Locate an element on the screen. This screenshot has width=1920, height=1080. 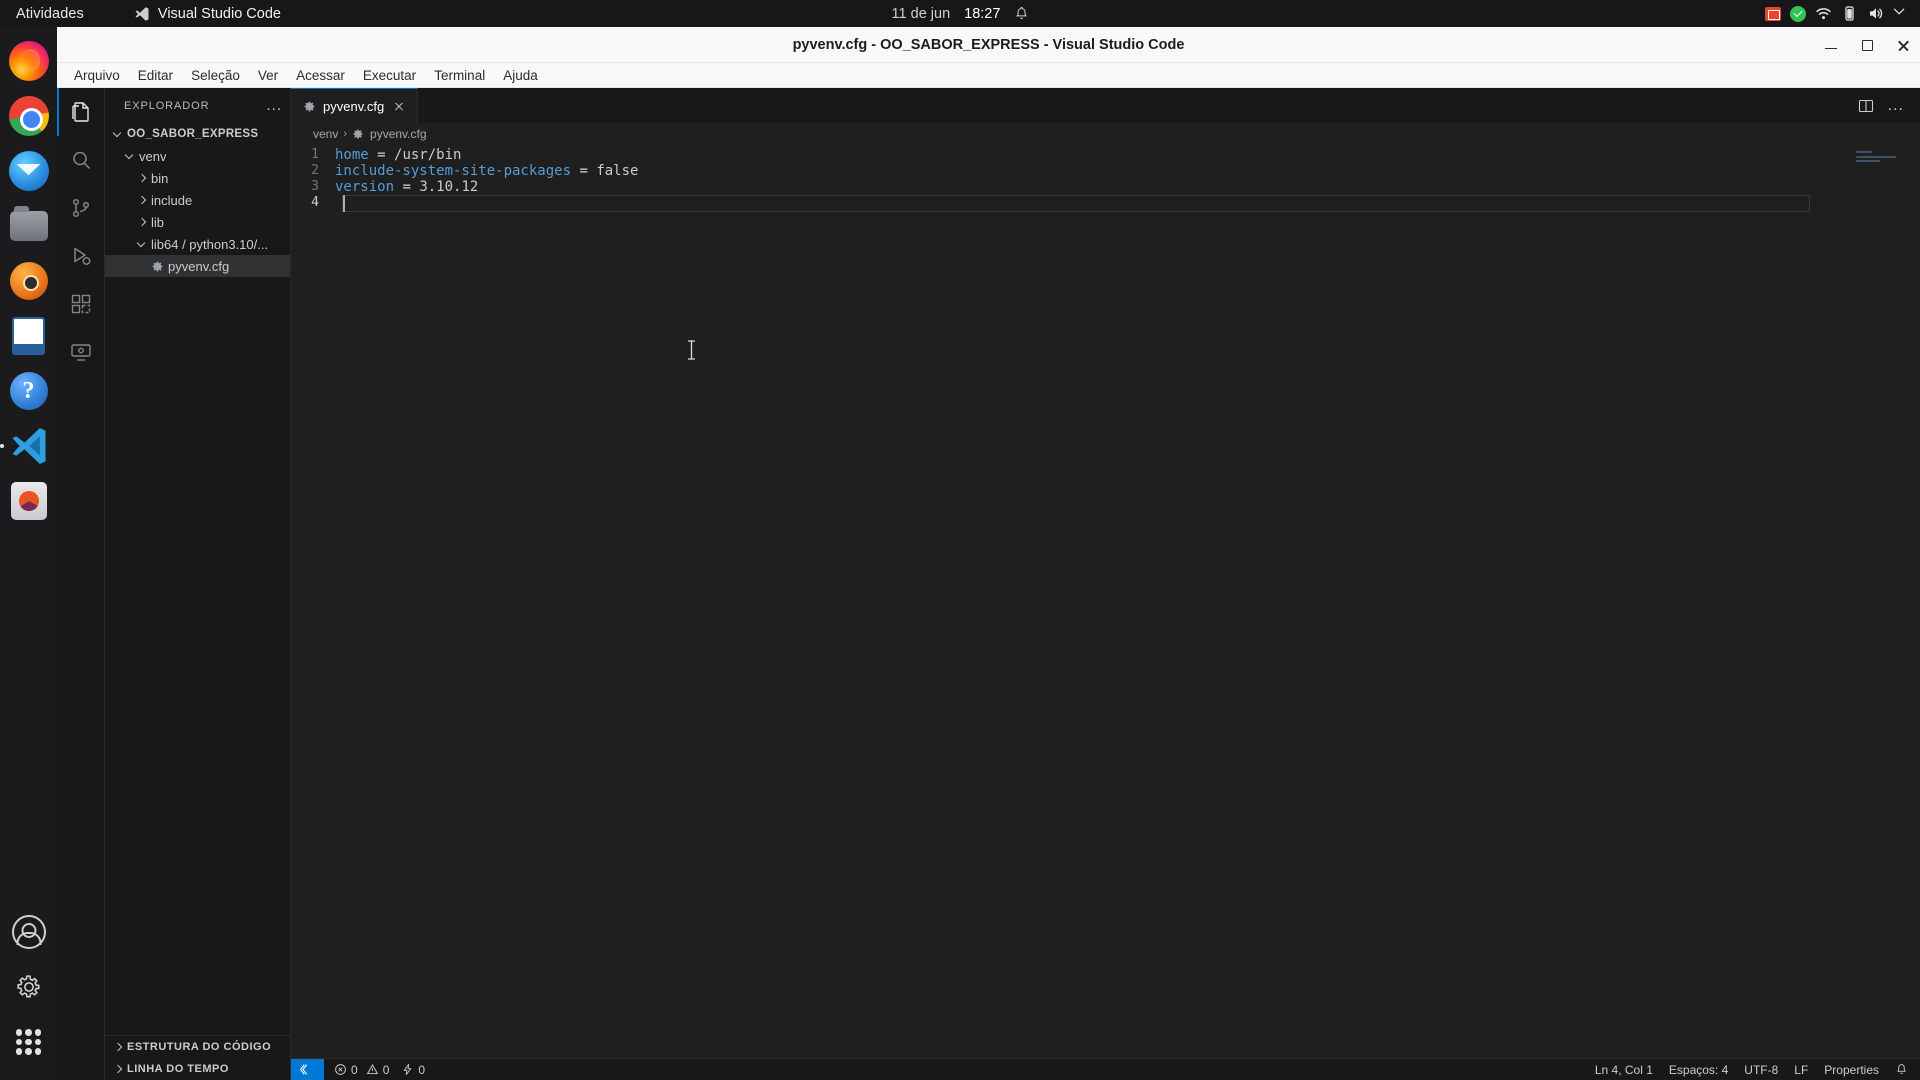
minimap-line is located at coordinates (1868, 161).